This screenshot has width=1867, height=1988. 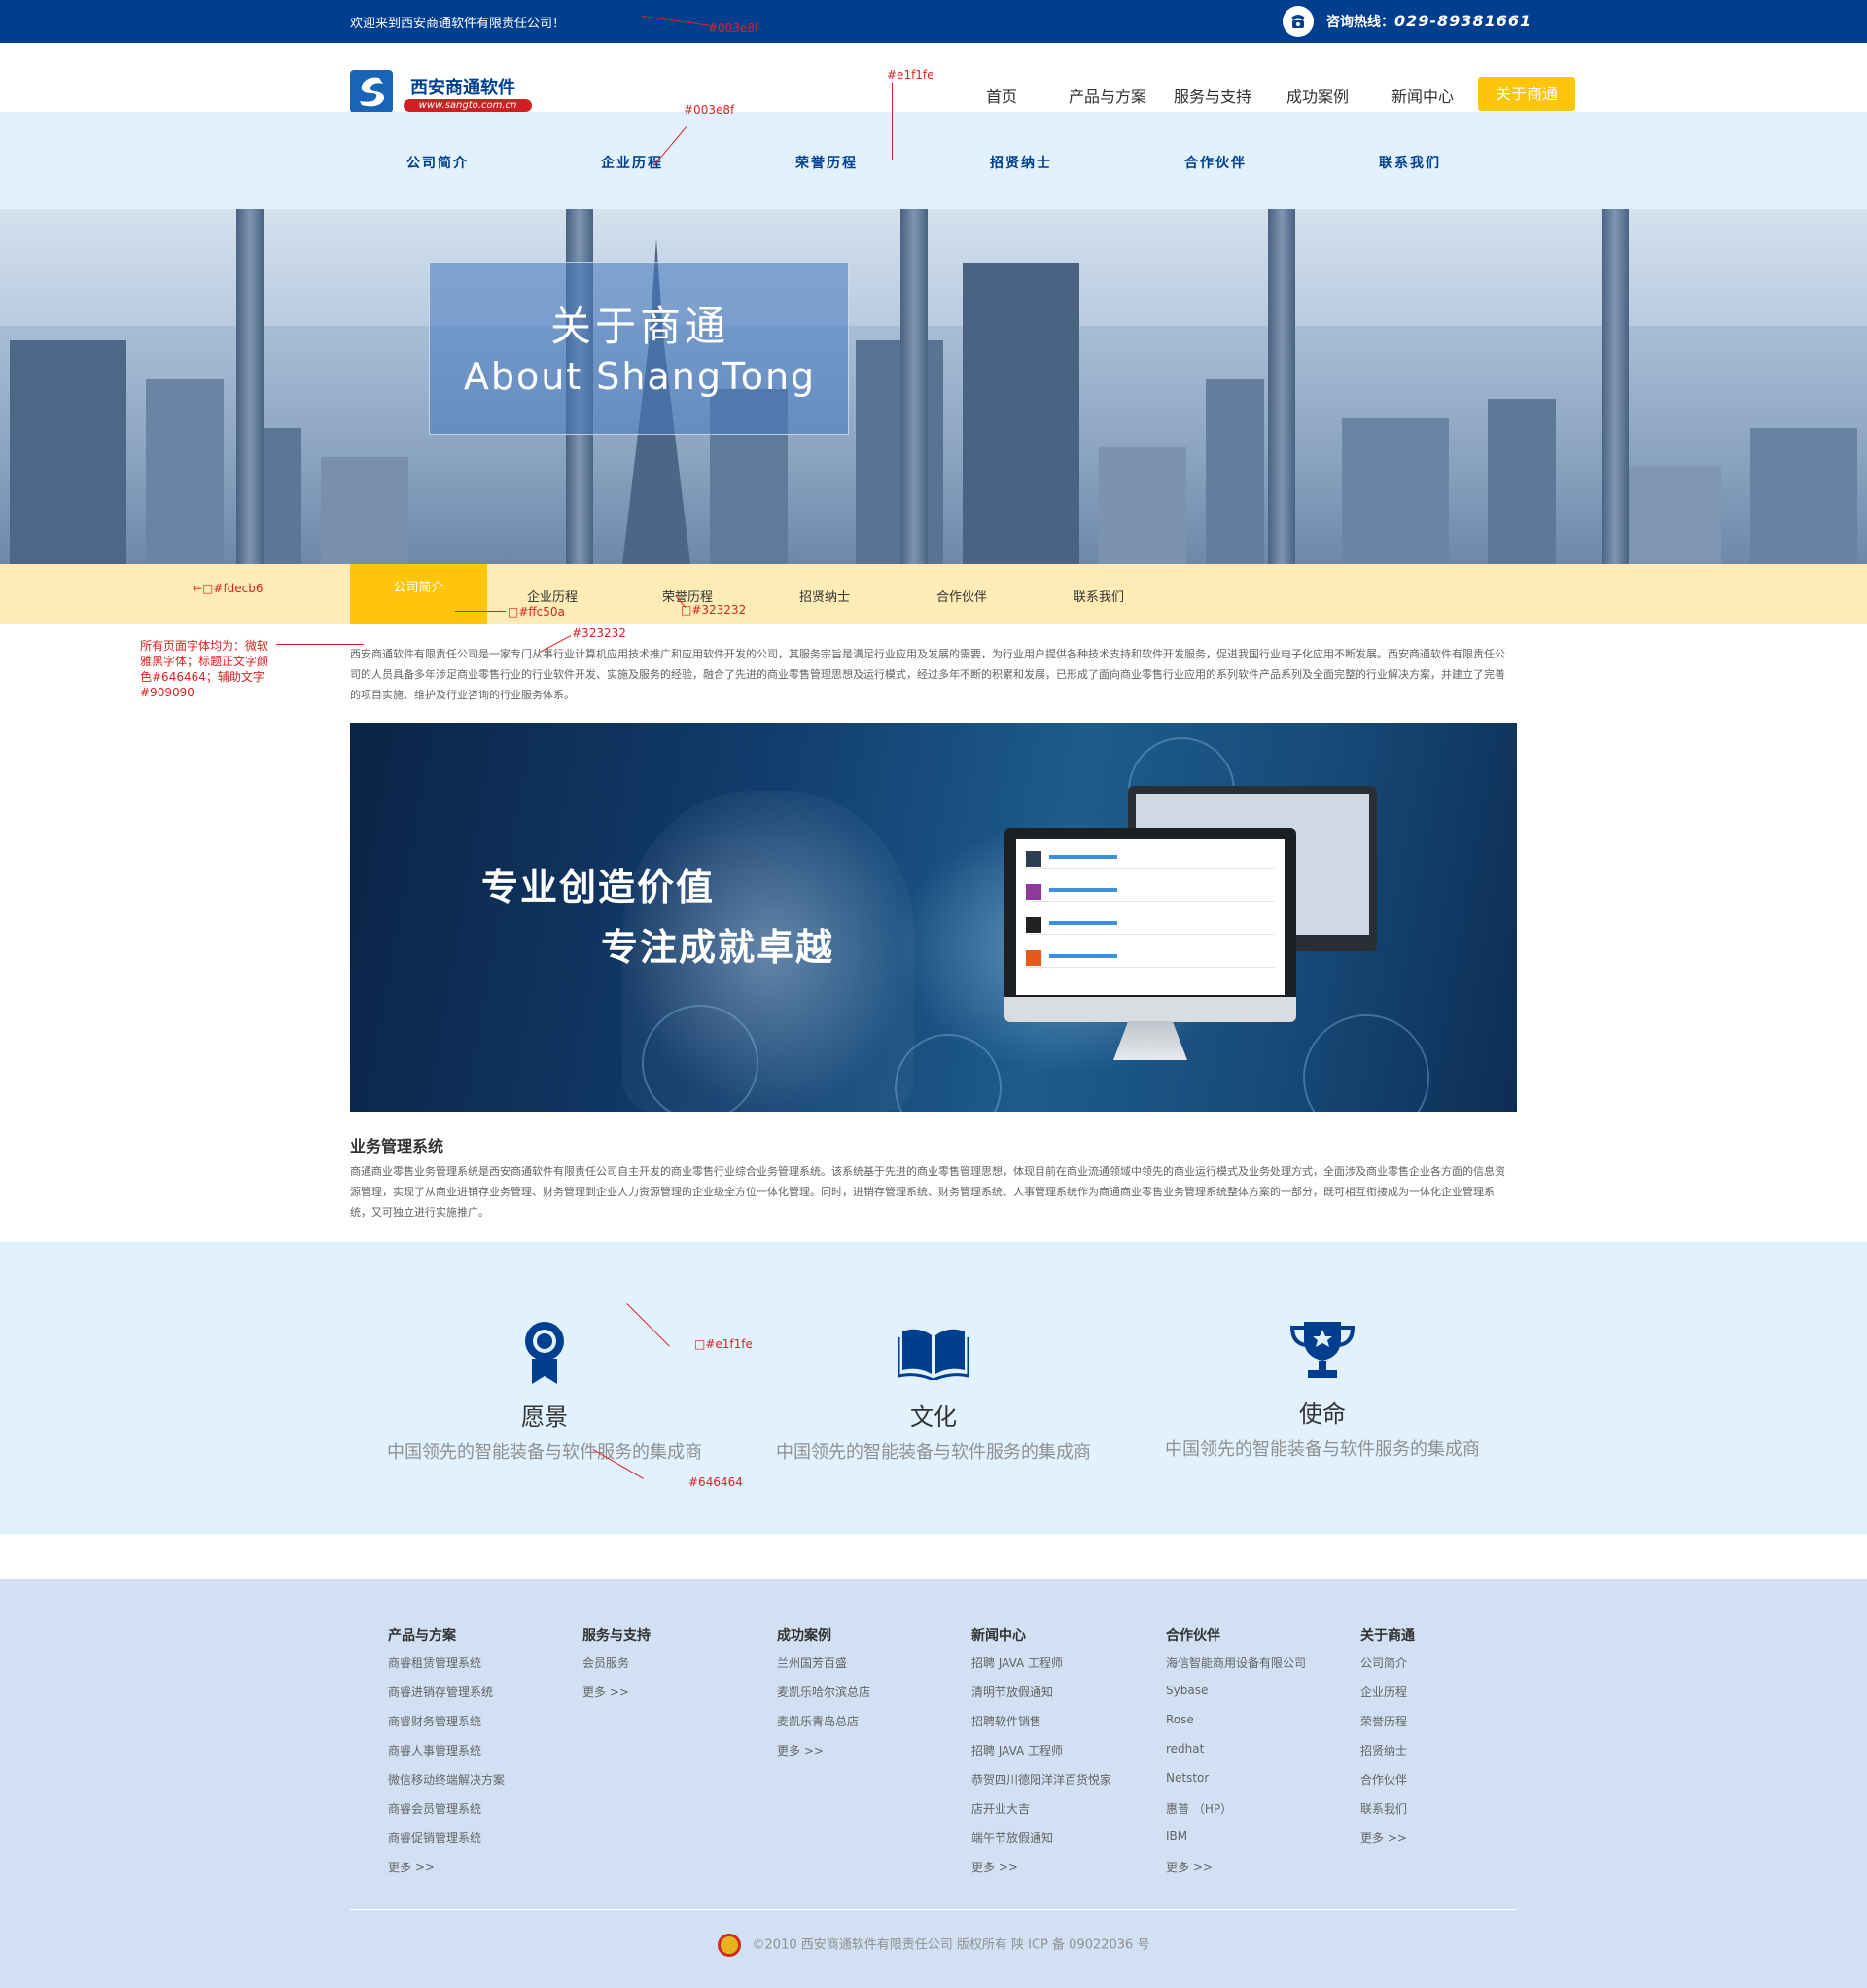 What do you see at coordinates (1107, 95) in the screenshot?
I see `nav-products: 产品与方案` at bounding box center [1107, 95].